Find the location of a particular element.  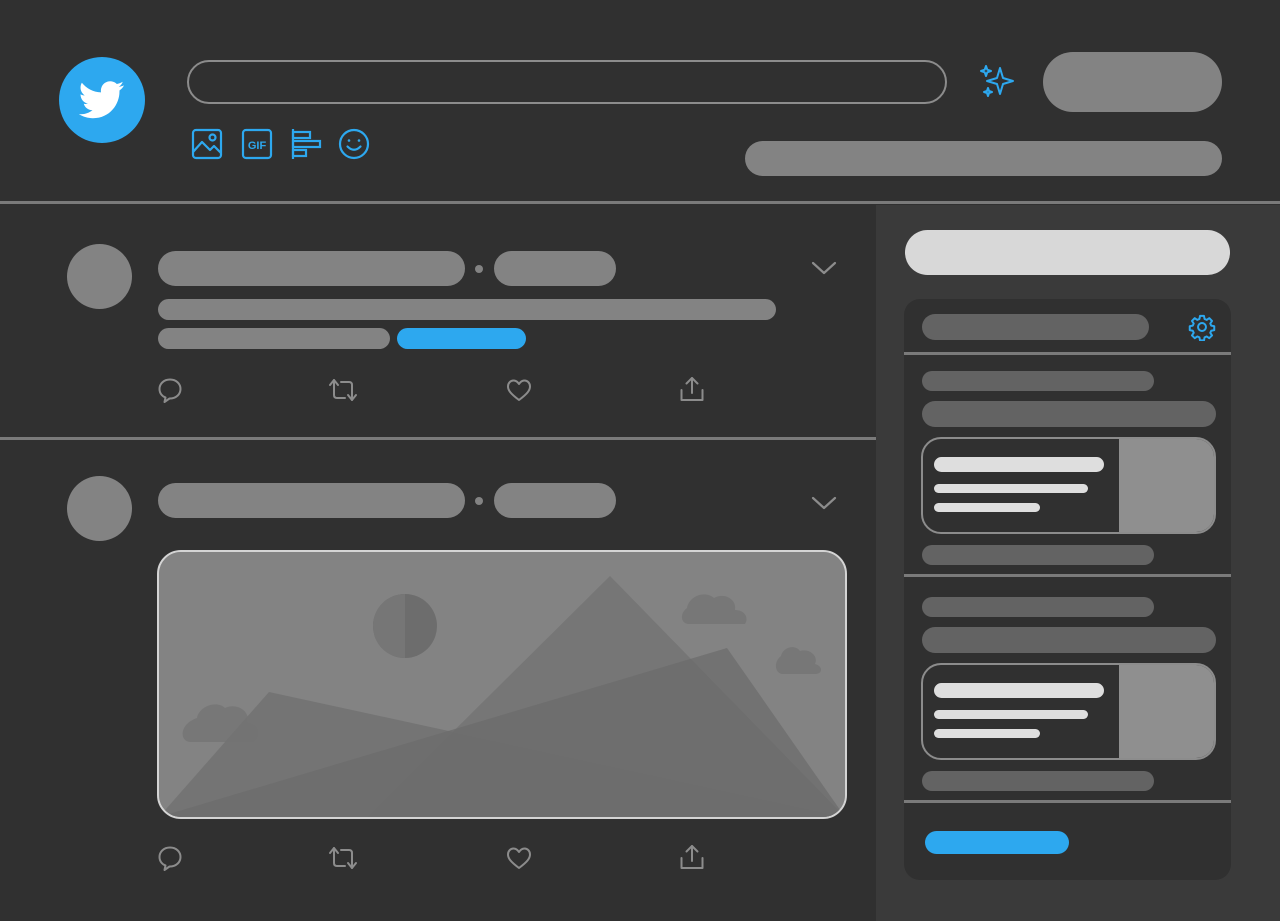

emoji-icon is located at coordinates (354, 144).